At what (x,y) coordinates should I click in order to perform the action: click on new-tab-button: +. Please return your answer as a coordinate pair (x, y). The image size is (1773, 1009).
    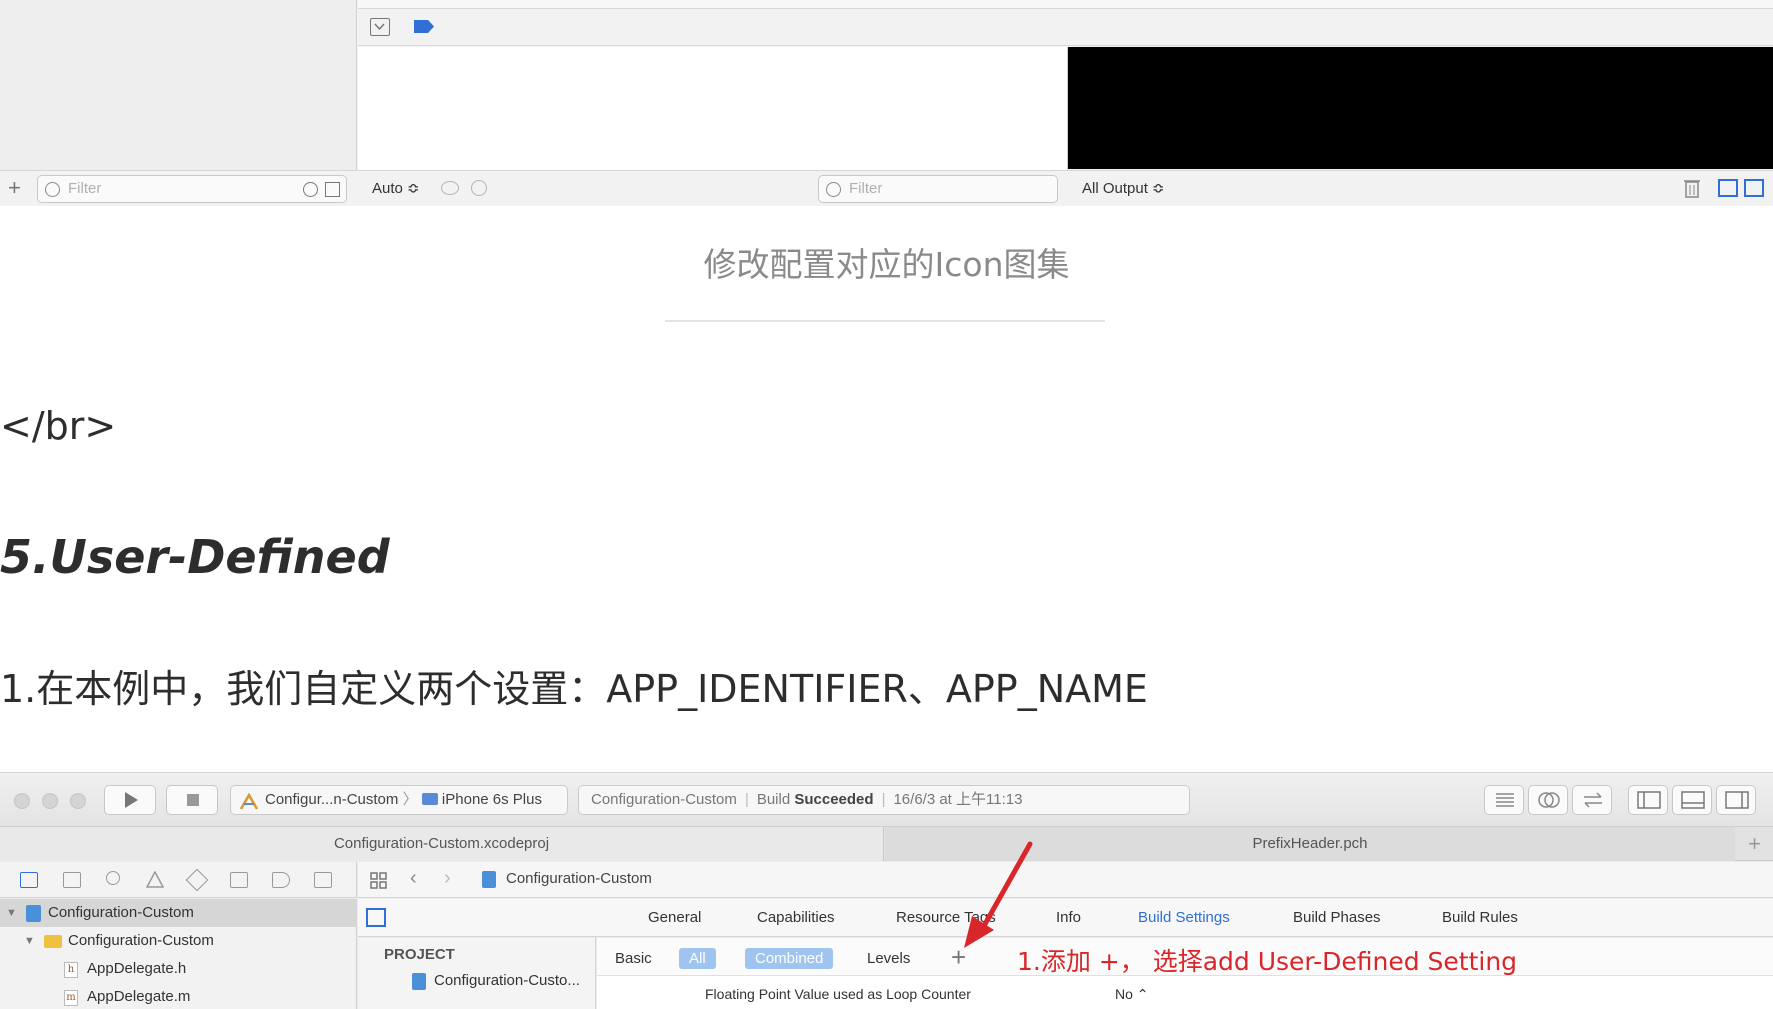
    Looking at the image, I should click on (1754, 844).